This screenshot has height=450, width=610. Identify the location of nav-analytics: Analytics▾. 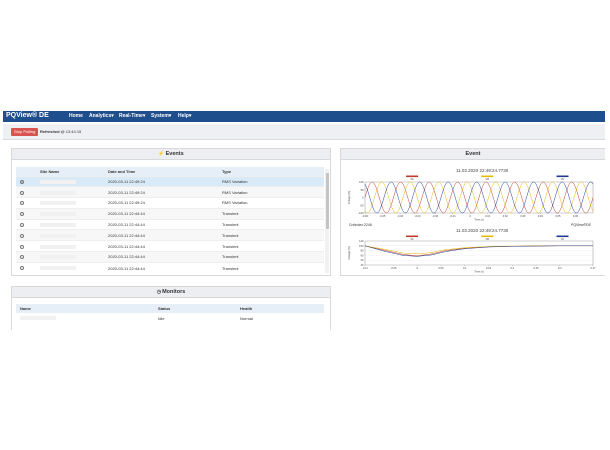
(101, 116).